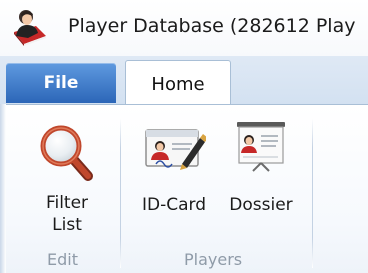 The image size is (368, 273). What do you see at coordinates (213, 259) in the screenshot?
I see `group-label-players: Players` at bounding box center [213, 259].